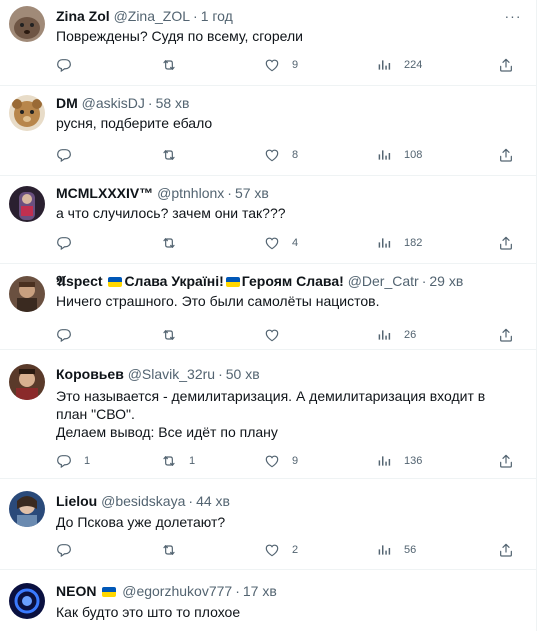  Describe the element at coordinates (281, 550) in the screenshot. I see `like-button: 2` at that location.